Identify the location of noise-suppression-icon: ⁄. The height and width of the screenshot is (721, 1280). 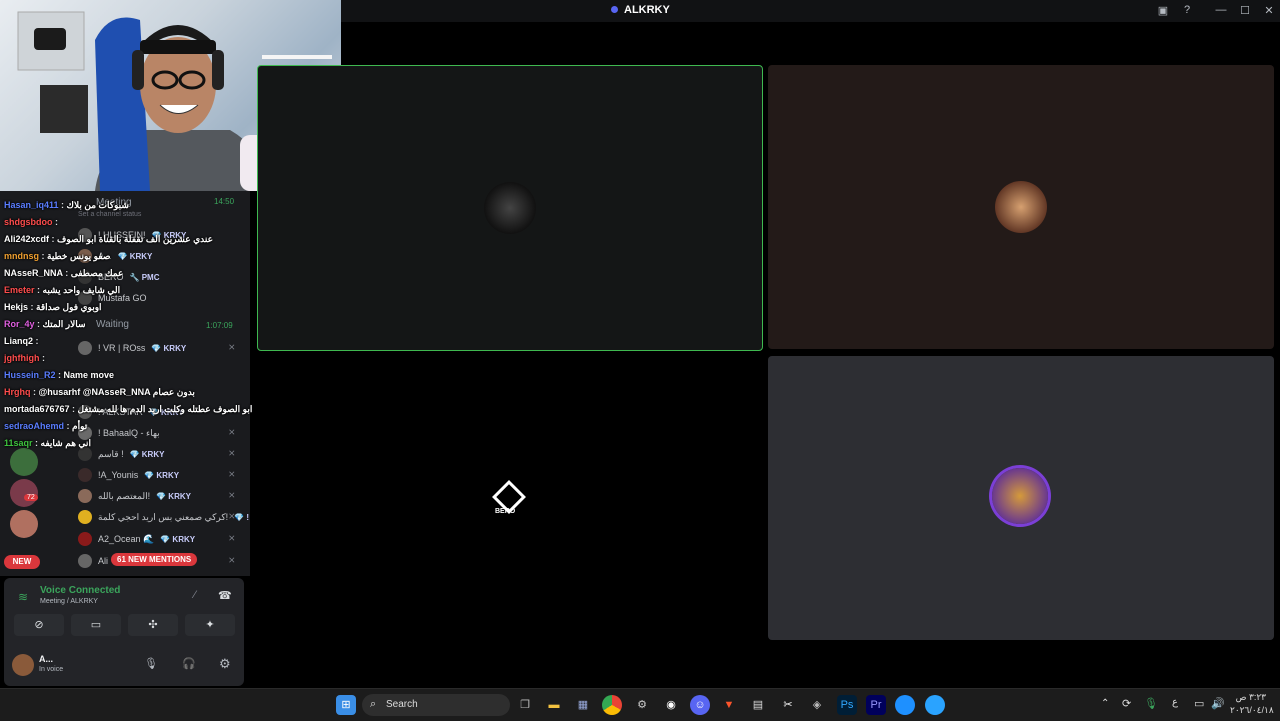
(195, 595).